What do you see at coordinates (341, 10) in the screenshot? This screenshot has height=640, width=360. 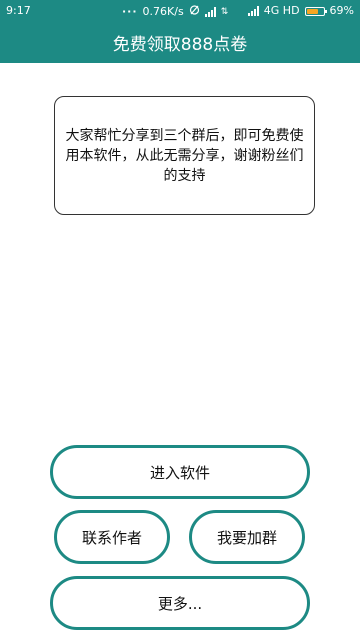 I see `battery-percent: 69%` at bounding box center [341, 10].